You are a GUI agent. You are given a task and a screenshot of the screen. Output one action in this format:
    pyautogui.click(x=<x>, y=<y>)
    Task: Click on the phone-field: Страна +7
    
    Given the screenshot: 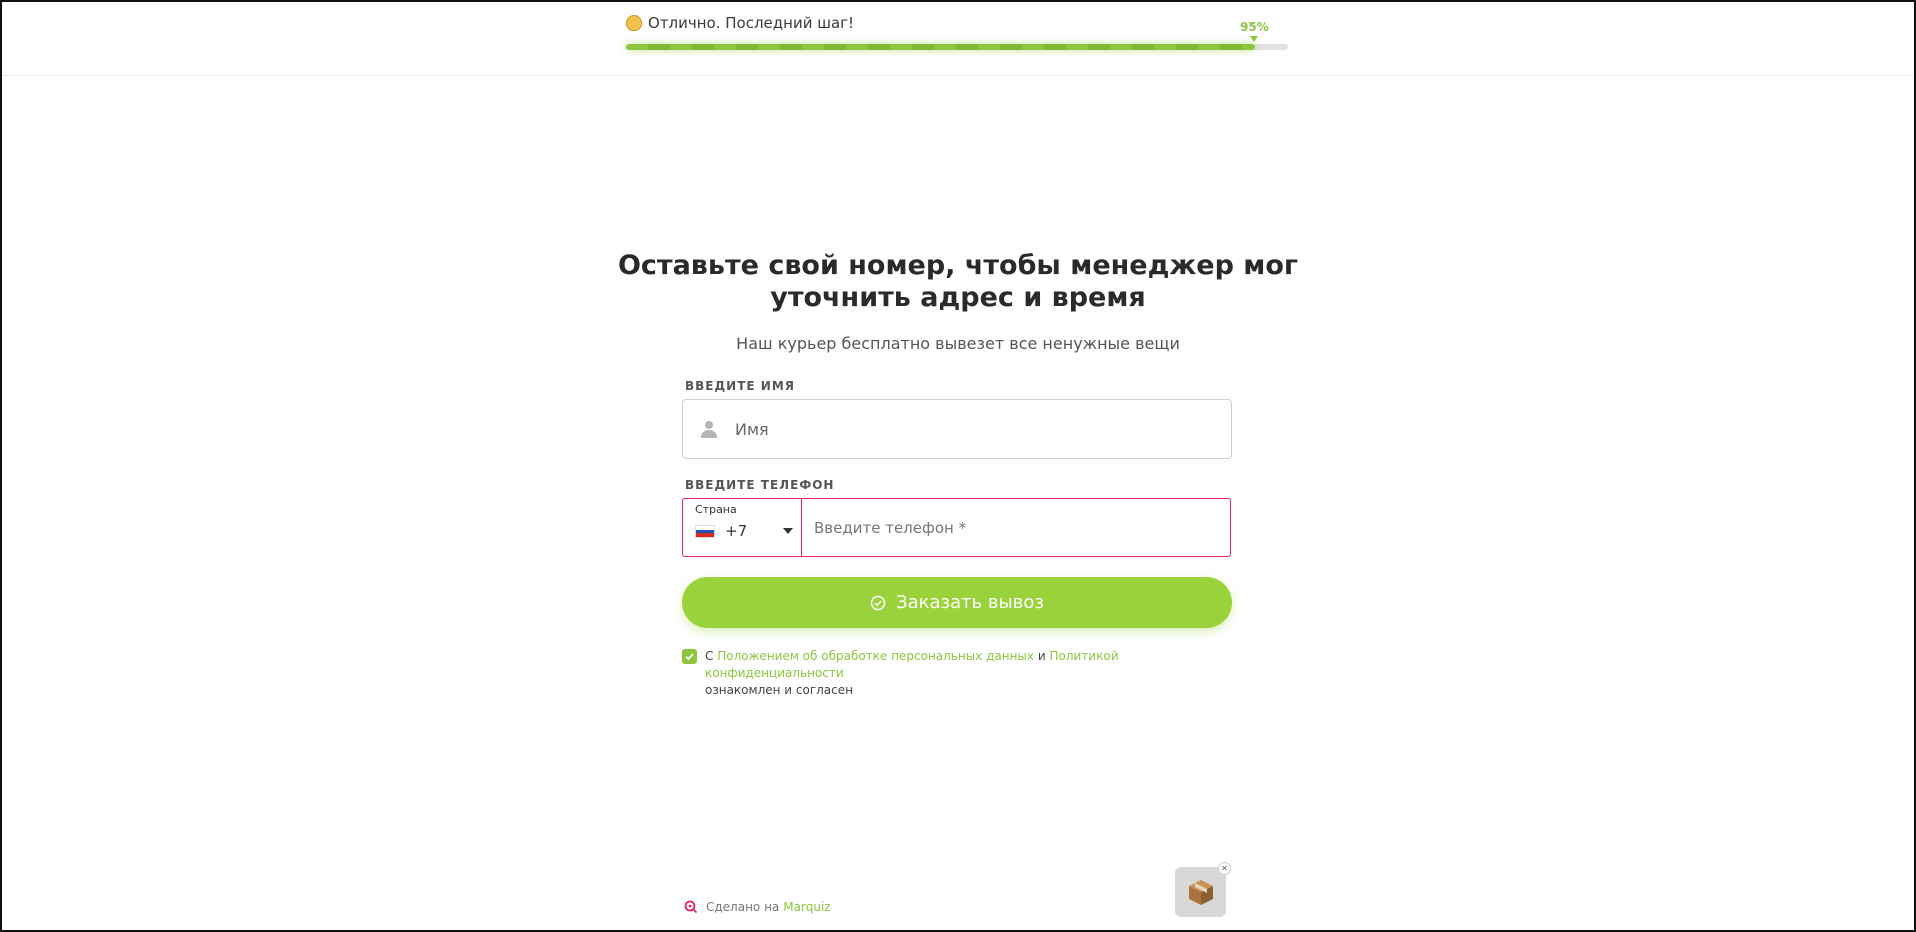 What is the action you would take?
    pyautogui.click(x=956, y=527)
    